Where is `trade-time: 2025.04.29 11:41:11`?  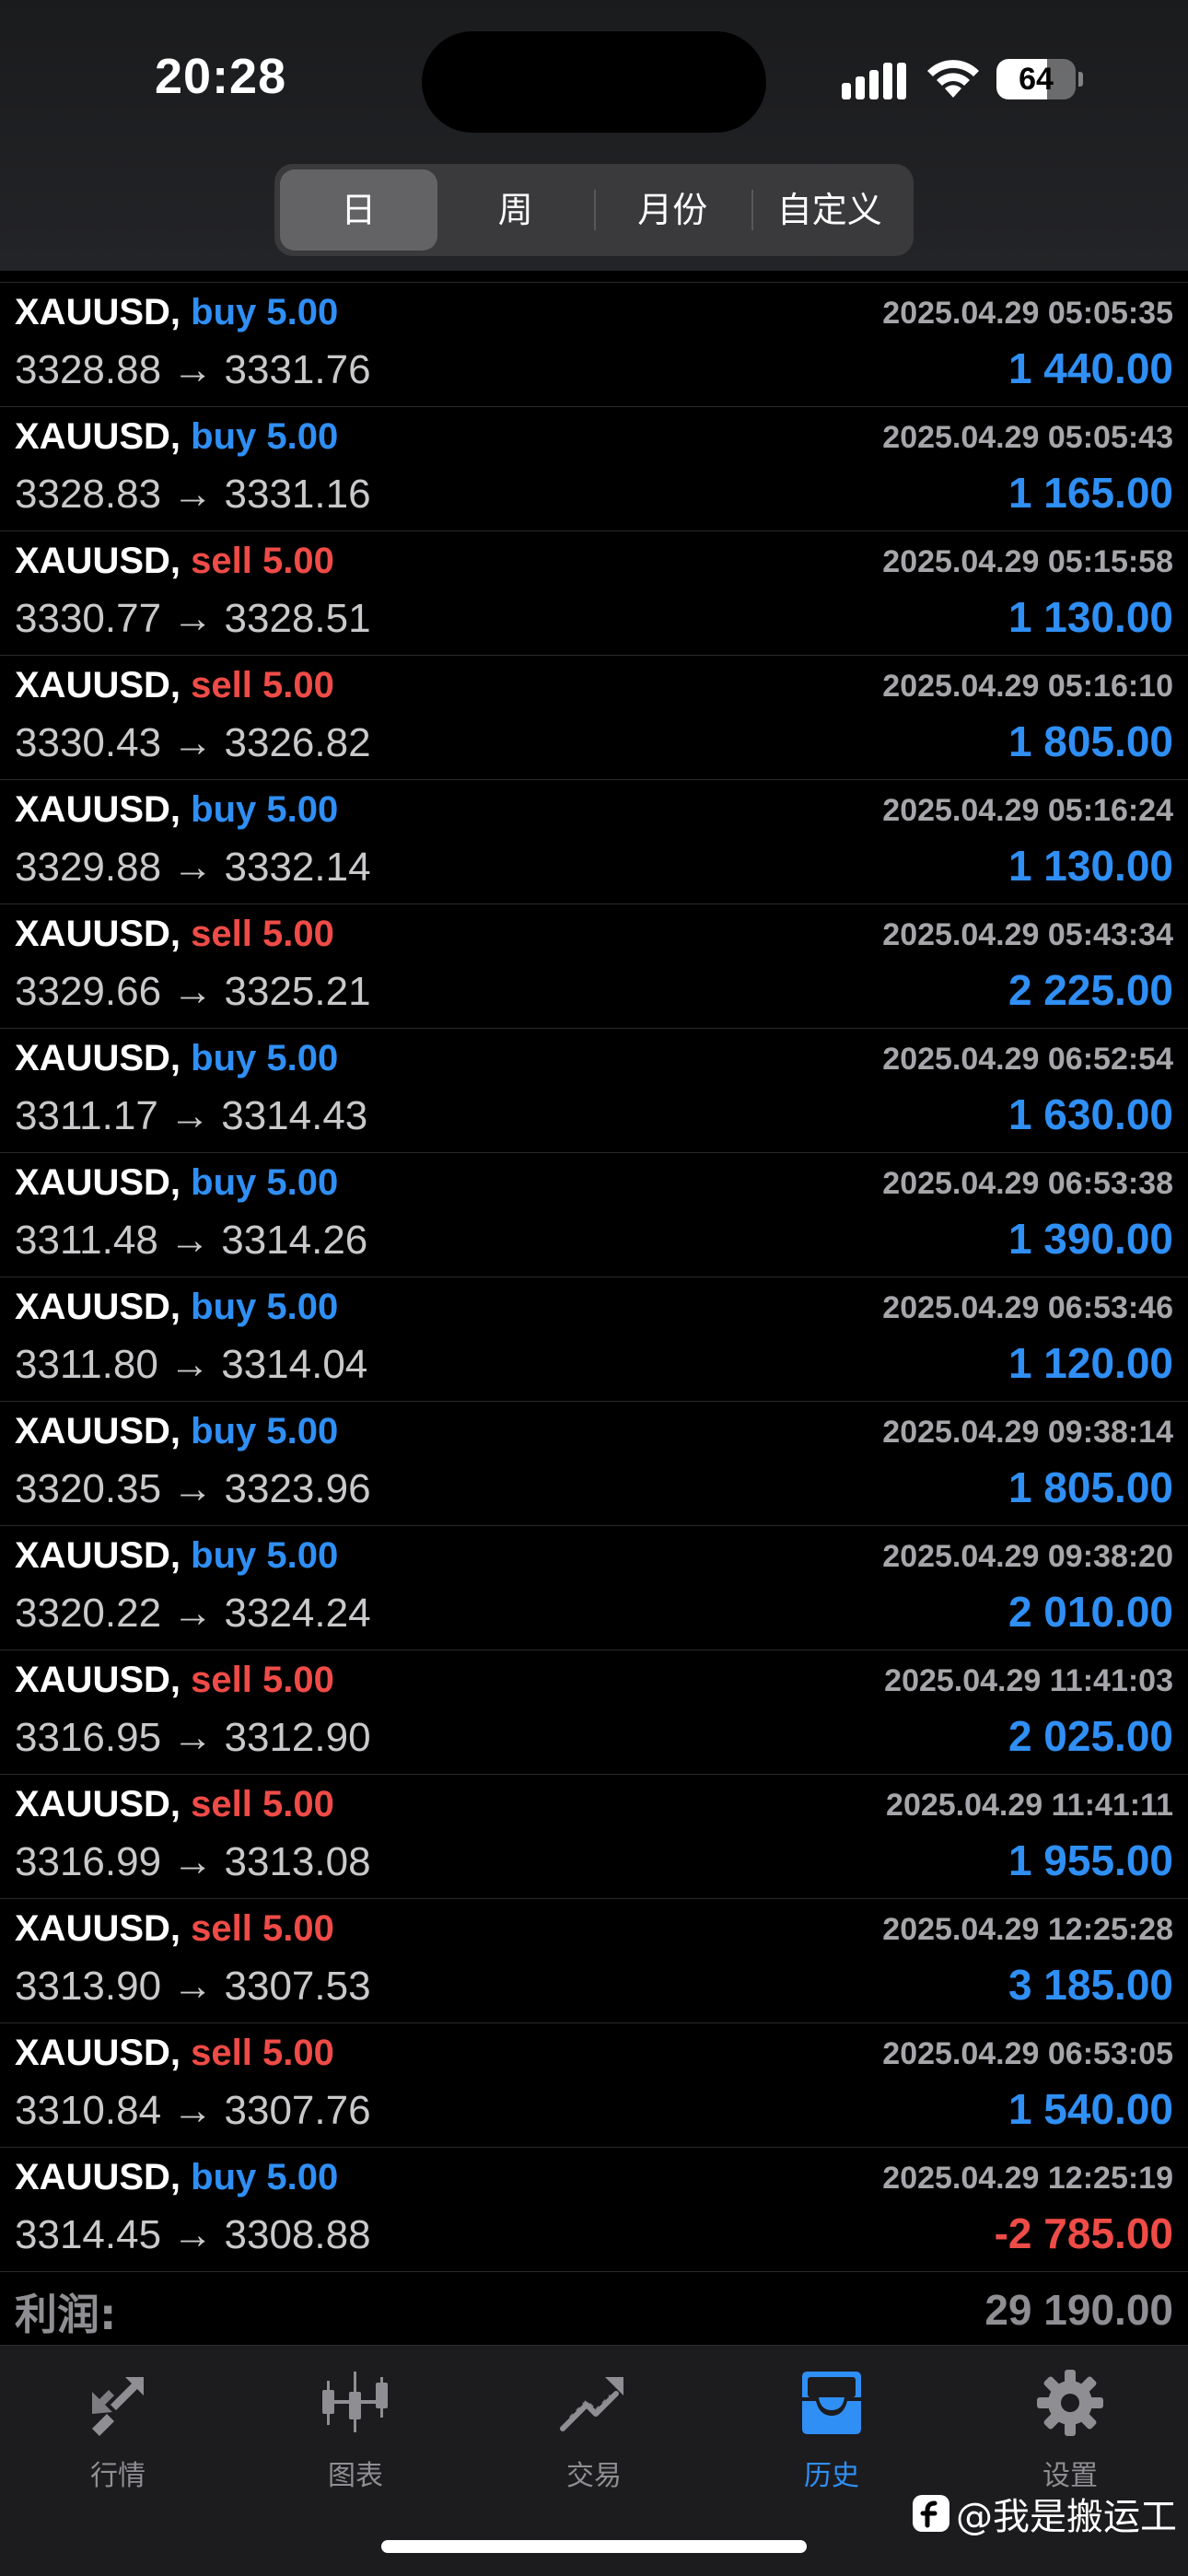
trade-time: 2025.04.29 11:41:11 is located at coordinates (1029, 1805).